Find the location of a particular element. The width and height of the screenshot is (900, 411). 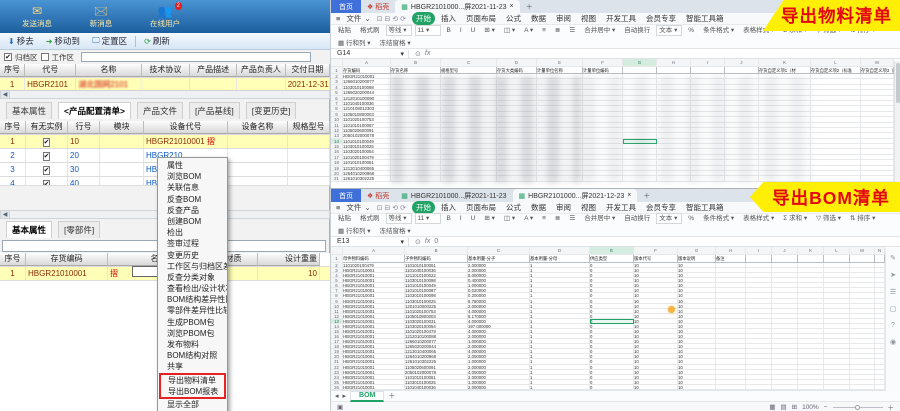

zoom-slider-knob is located at coordinates (857, 407).